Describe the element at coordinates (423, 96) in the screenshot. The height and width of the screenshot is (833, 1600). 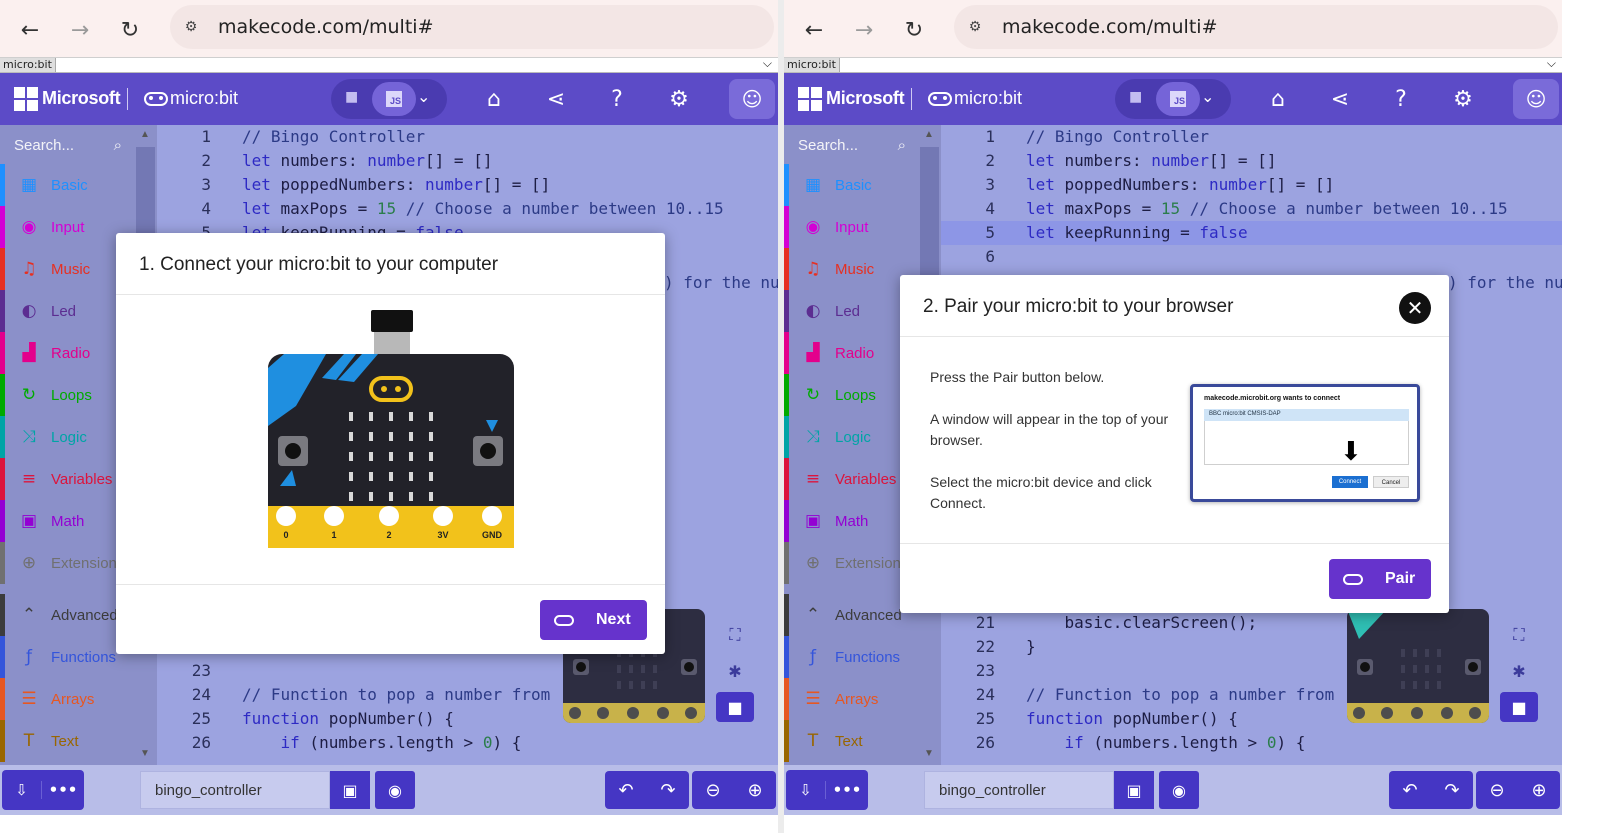
I see `chevron-down-icon: ⌄` at that location.